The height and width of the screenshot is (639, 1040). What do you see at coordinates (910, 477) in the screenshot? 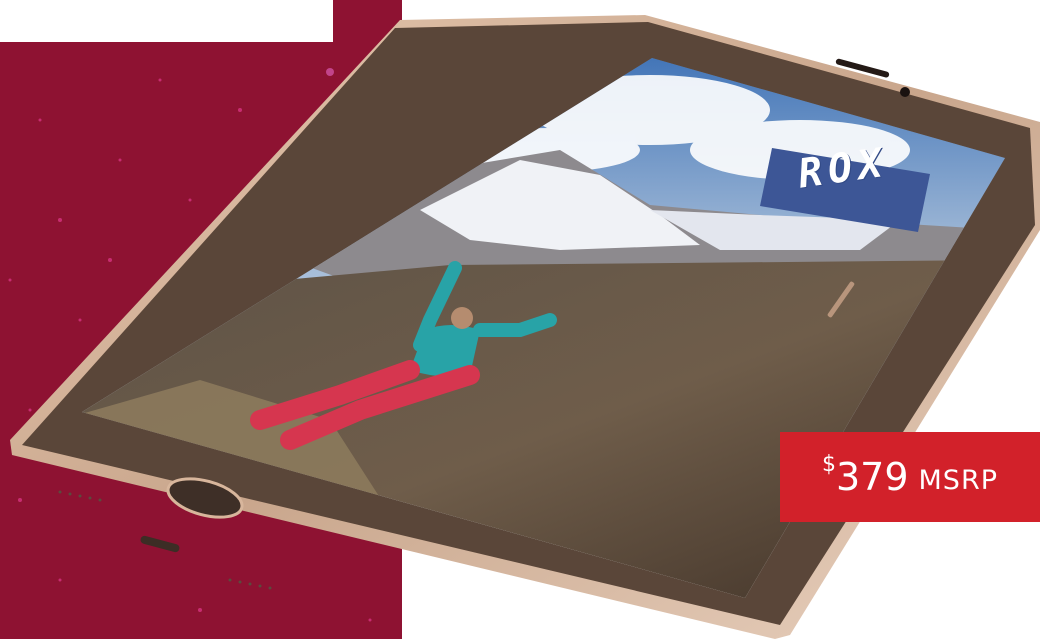
I see `price-tag: $ 379 MSRP` at bounding box center [910, 477].